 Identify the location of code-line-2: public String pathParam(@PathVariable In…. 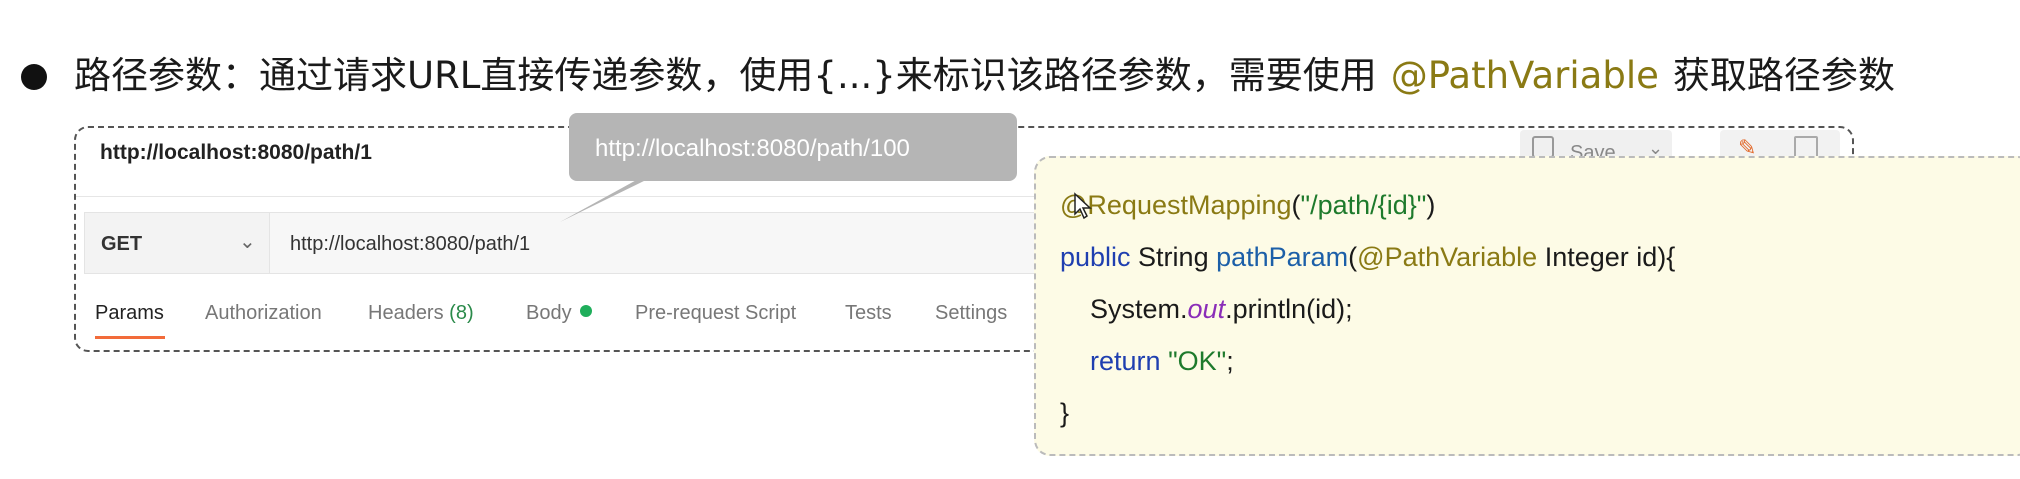
(1368, 257).